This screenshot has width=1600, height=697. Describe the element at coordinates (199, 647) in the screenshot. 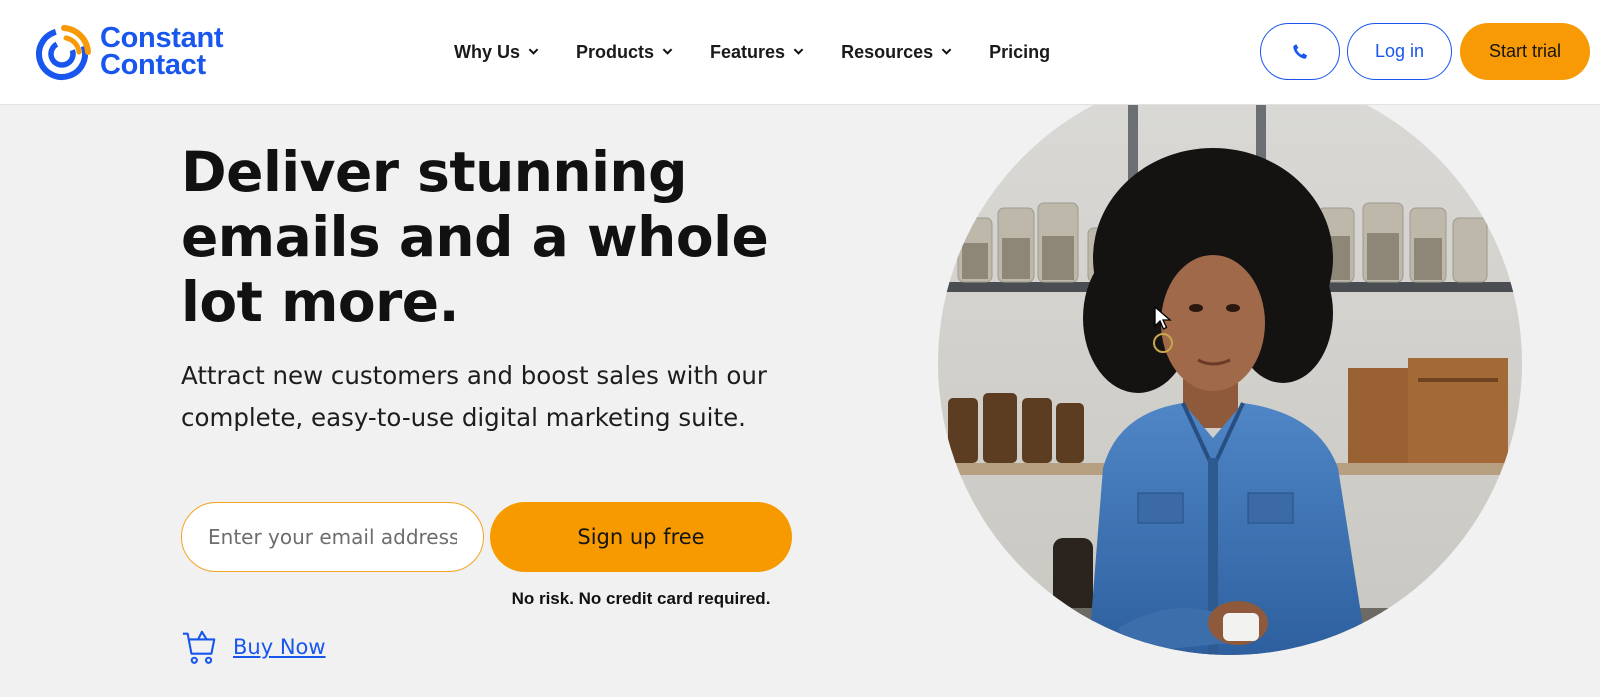

I see `cart-icon` at that location.